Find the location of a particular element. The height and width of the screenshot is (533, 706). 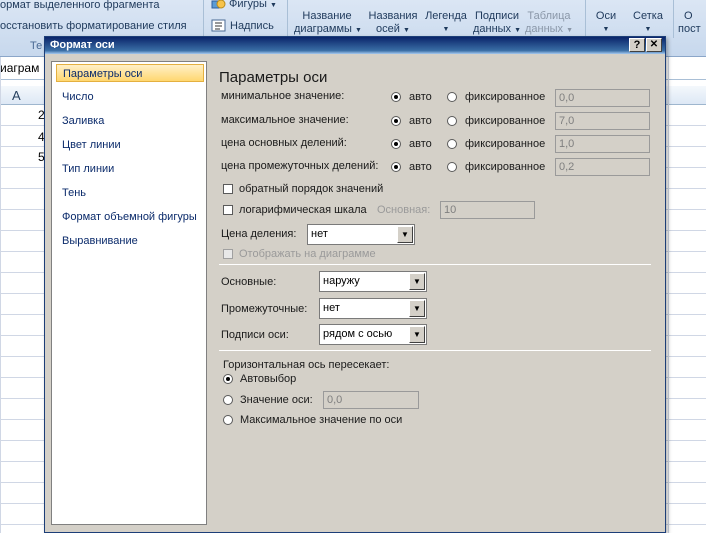

axes-button: Оси ▼ is located at coordinates (606, 23).